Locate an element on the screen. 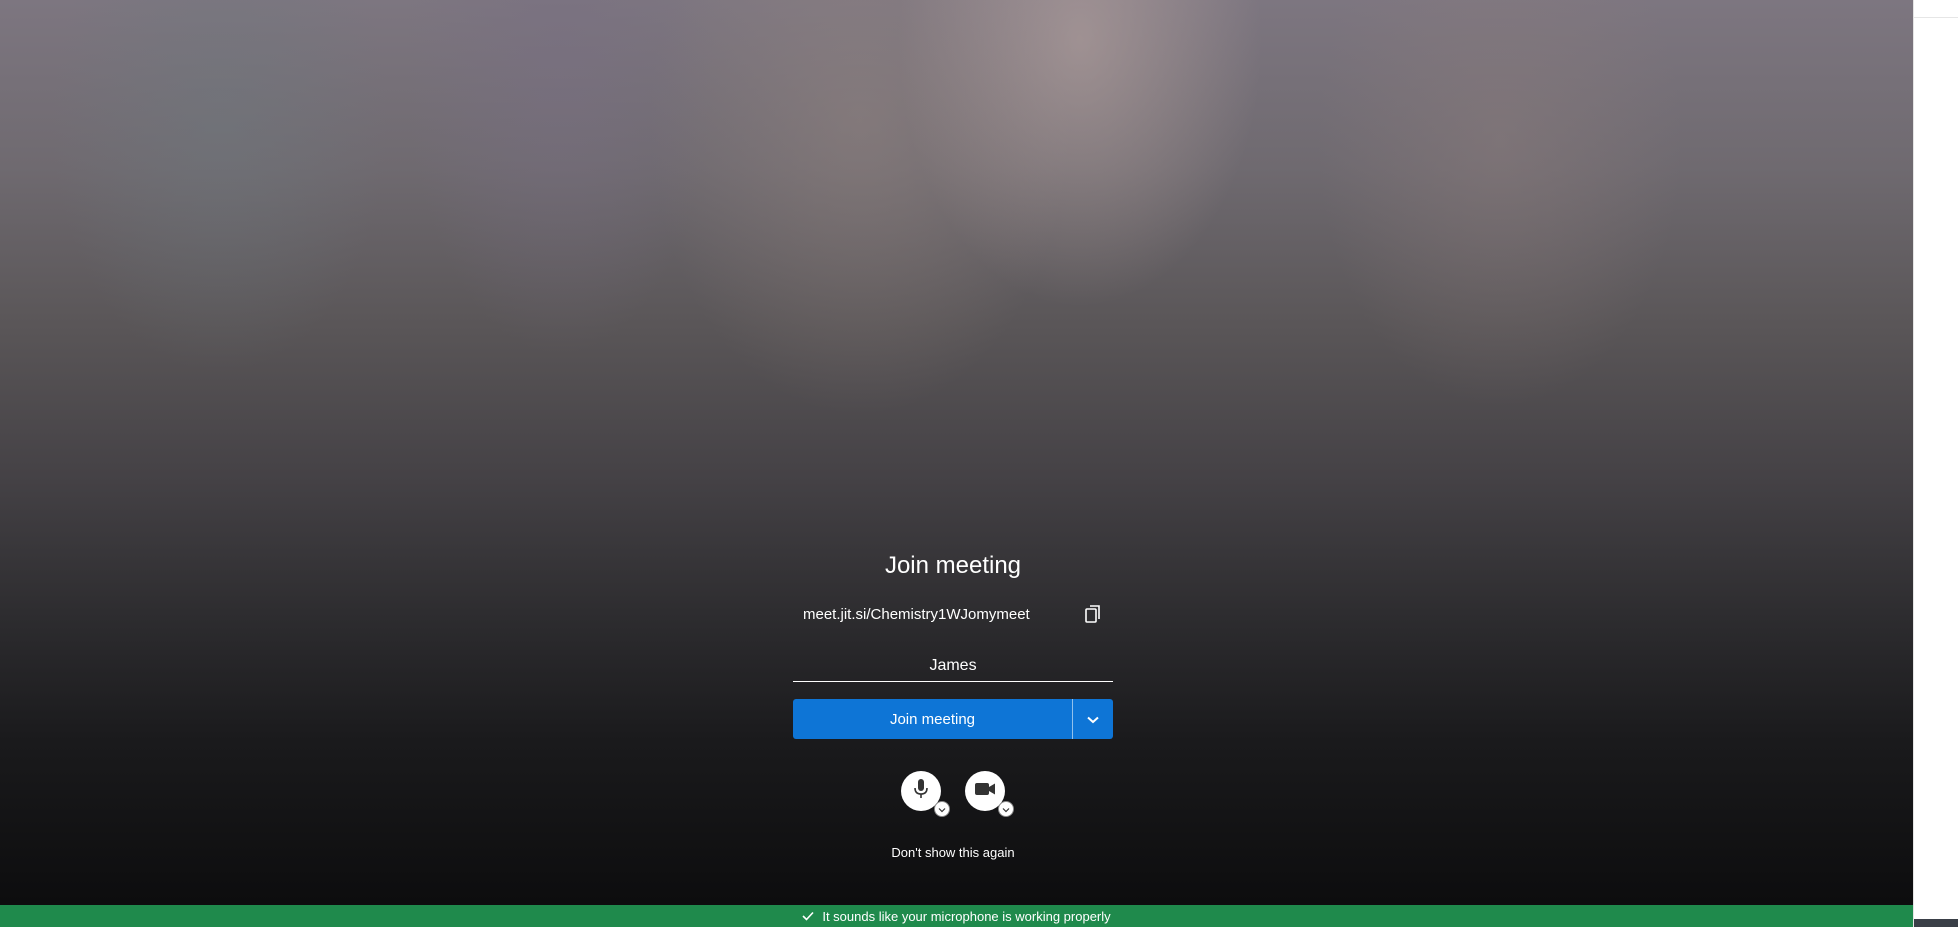 The width and height of the screenshot is (1958, 927). check-icon is located at coordinates (808, 916).